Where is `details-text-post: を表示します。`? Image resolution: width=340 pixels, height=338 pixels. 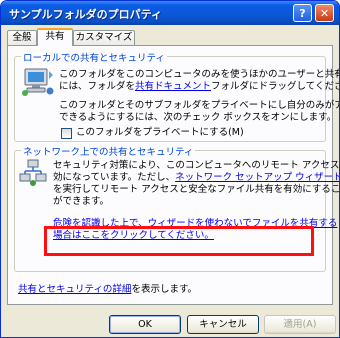
details-text-post: を表示します。 is located at coordinates (164, 289).